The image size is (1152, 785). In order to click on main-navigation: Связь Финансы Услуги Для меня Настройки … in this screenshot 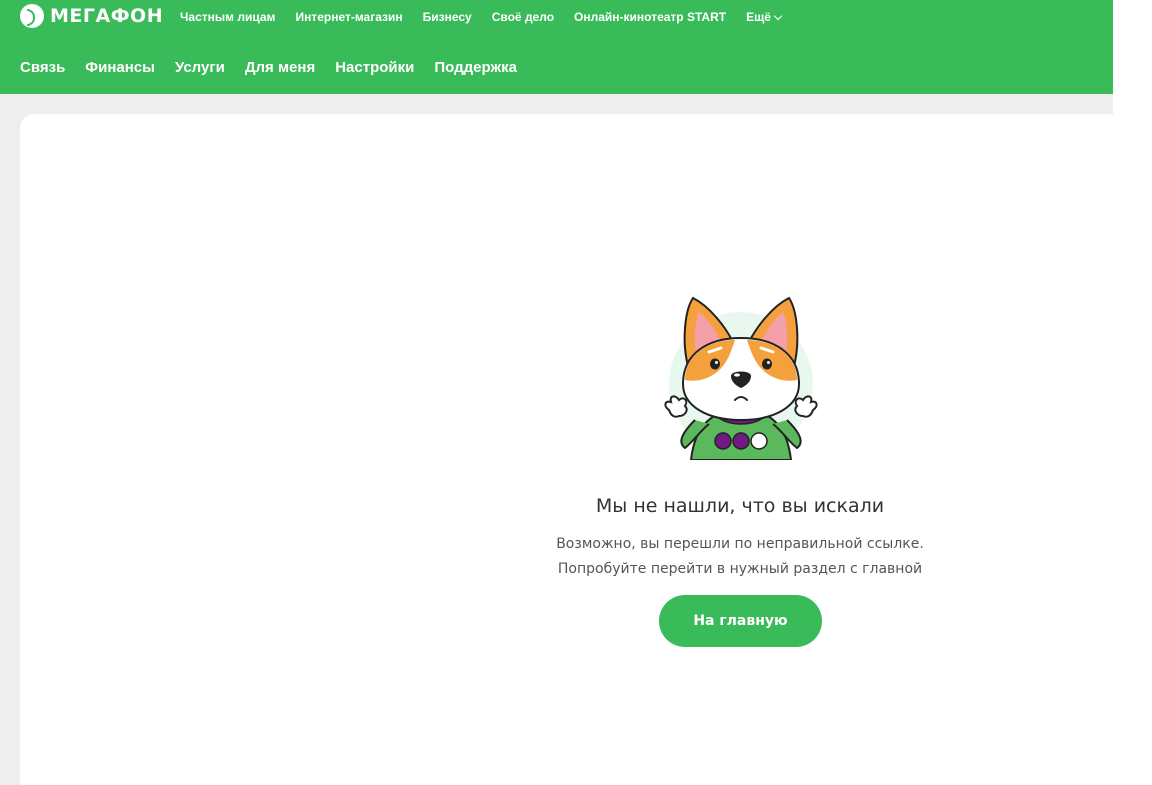, I will do `click(278, 67)`.